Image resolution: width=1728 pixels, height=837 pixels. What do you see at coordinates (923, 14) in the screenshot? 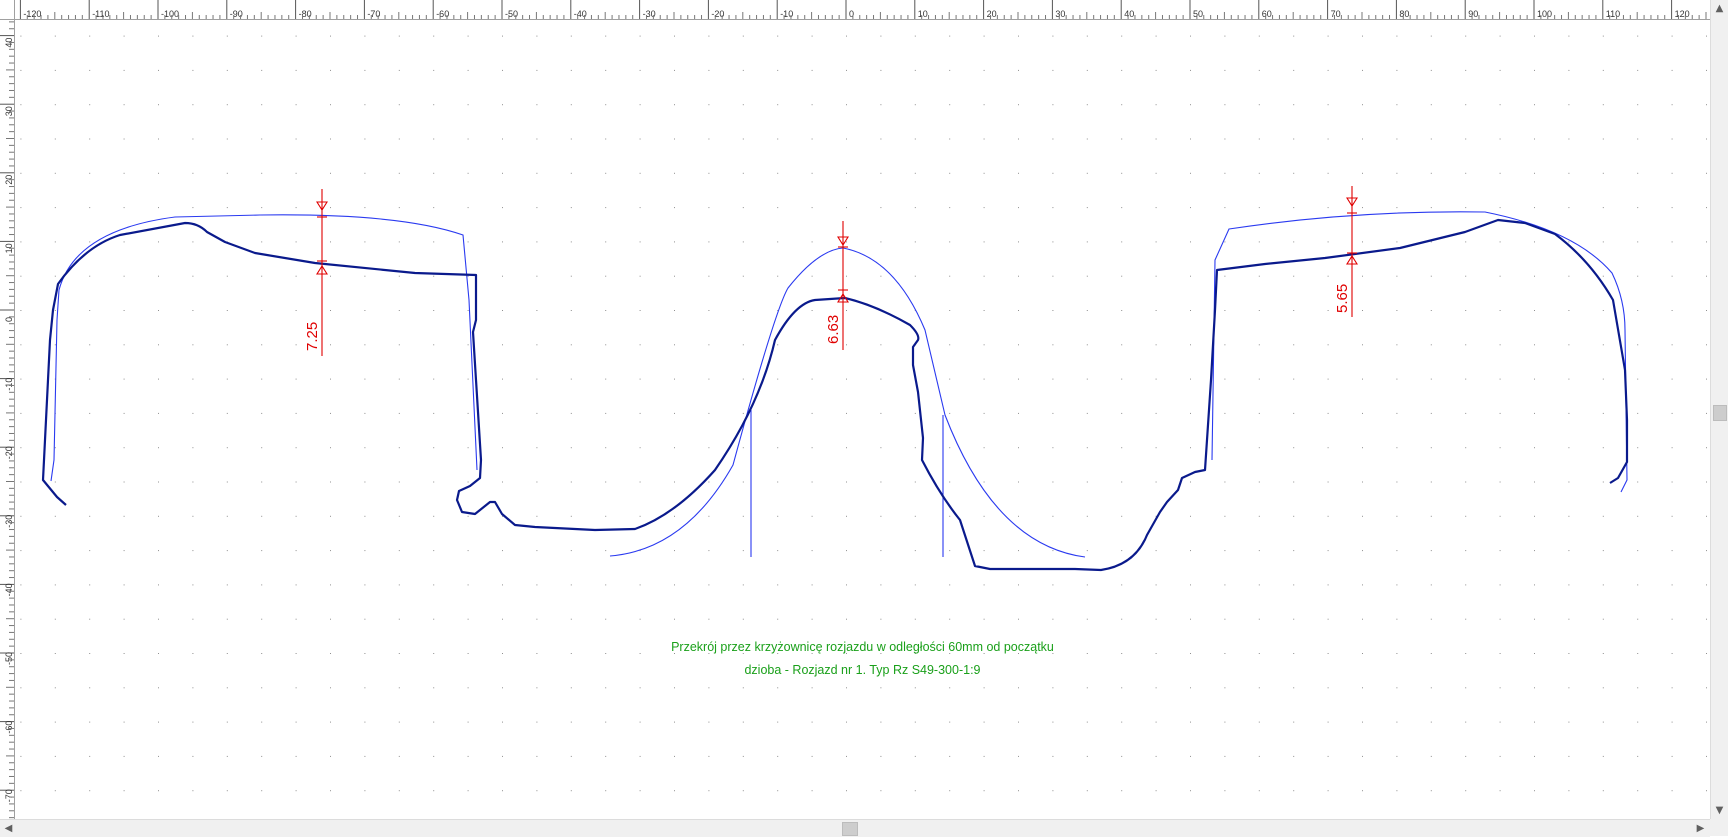
I see `ruler-x-label: 10` at bounding box center [923, 14].